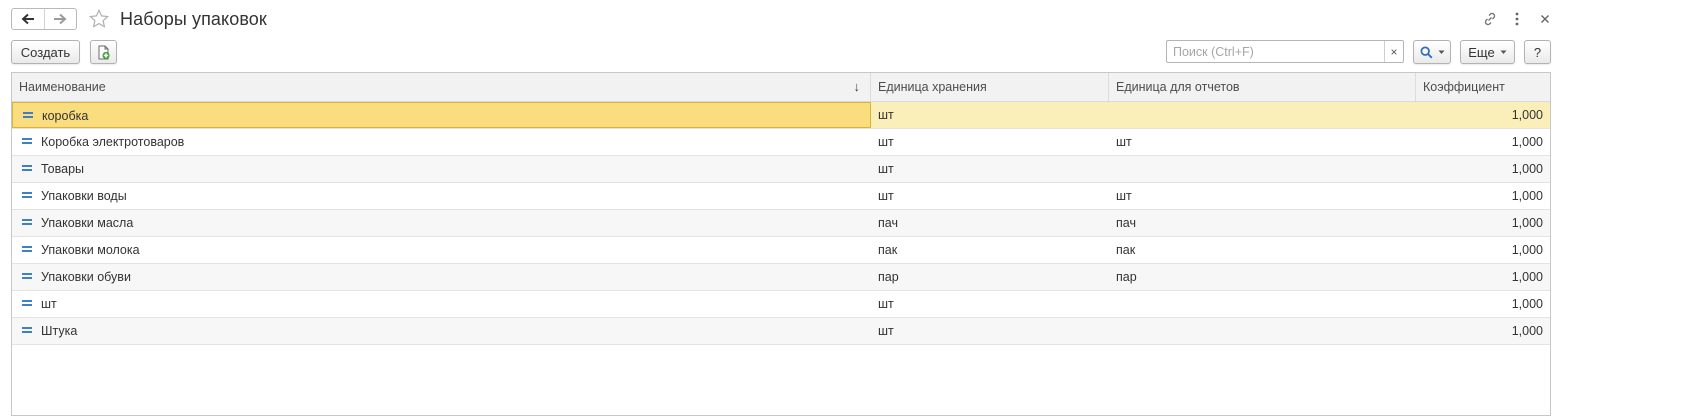 This screenshot has height=416, width=1708. I want to click on help-button: ?, so click(1537, 52).